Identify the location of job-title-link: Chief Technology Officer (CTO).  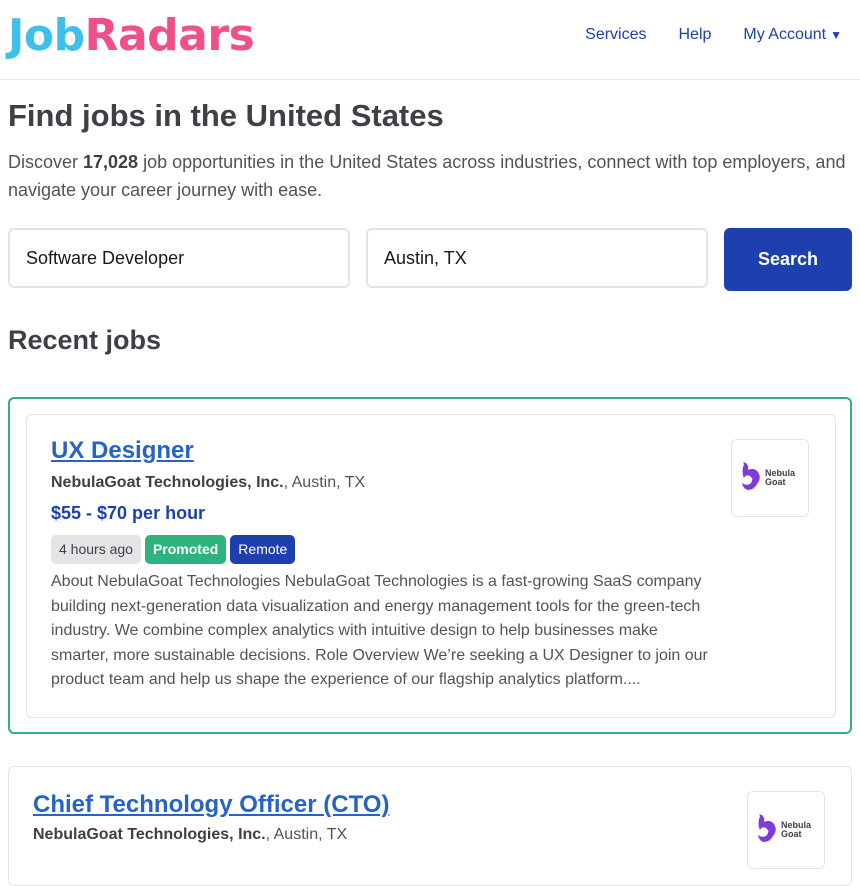
(211, 805).